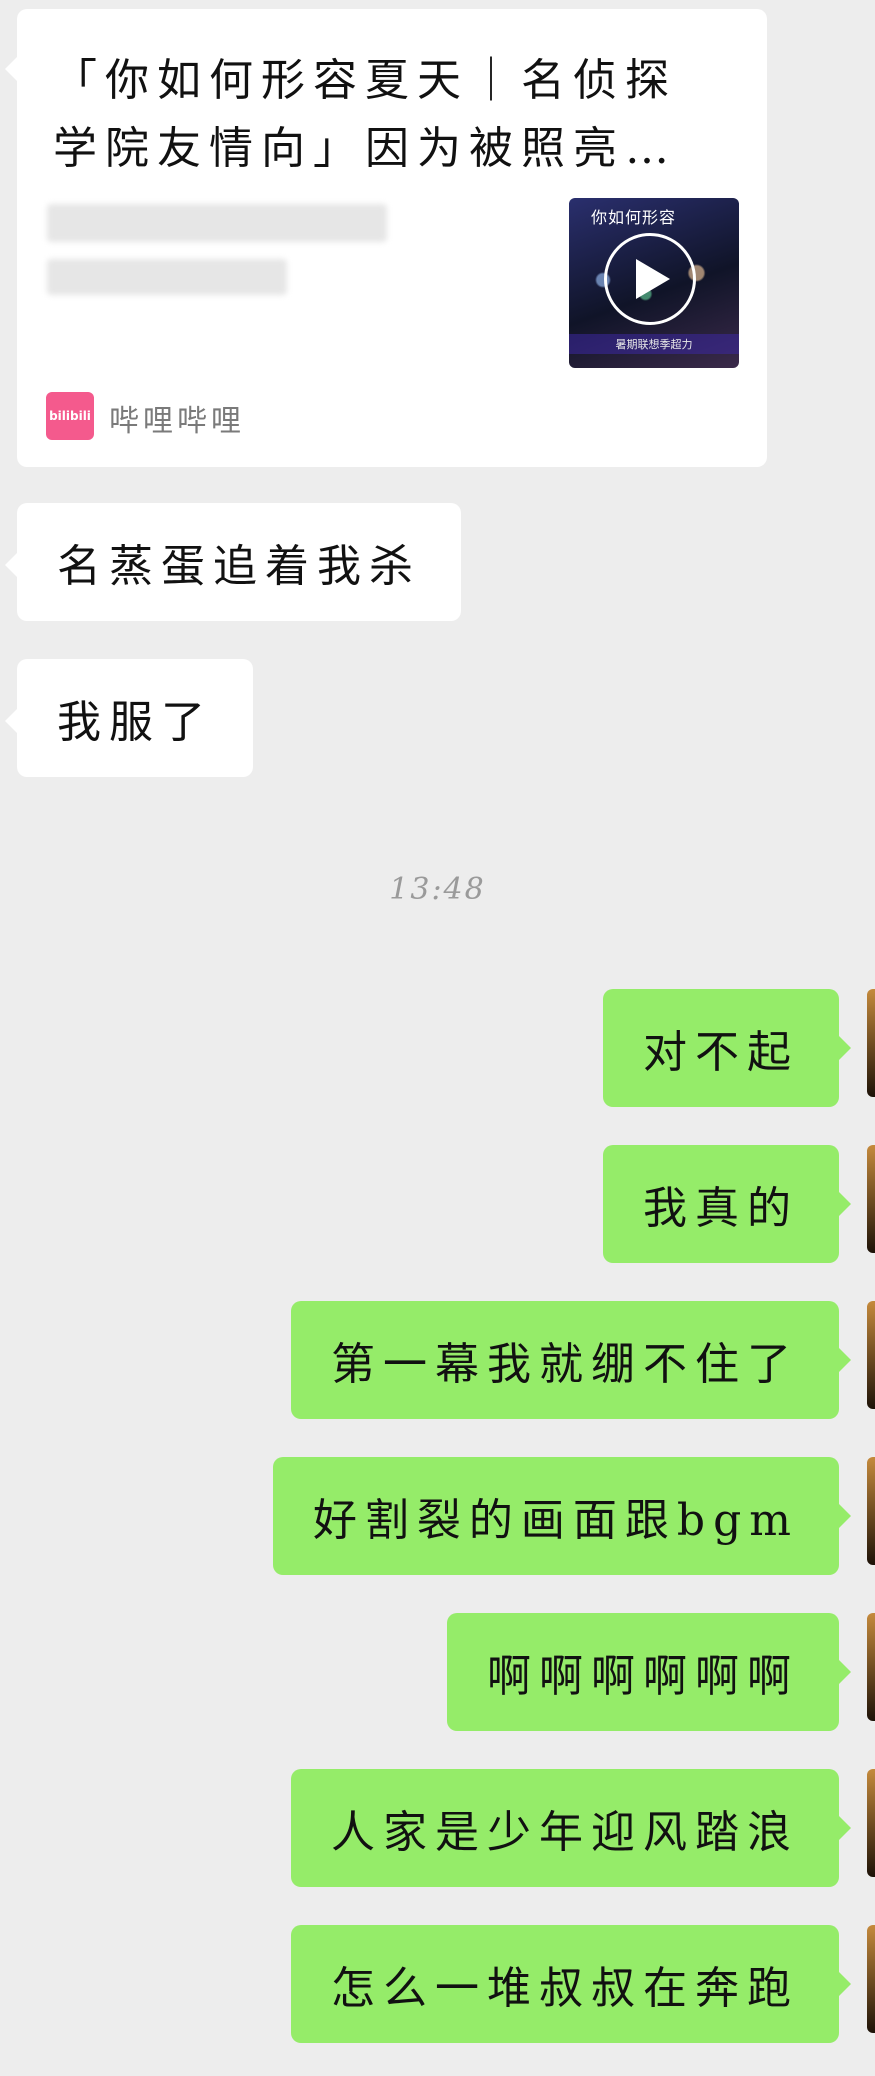  Describe the element at coordinates (177, 421) in the screenshot. I see `source-app-name: 哔哩哔哩` at that location.